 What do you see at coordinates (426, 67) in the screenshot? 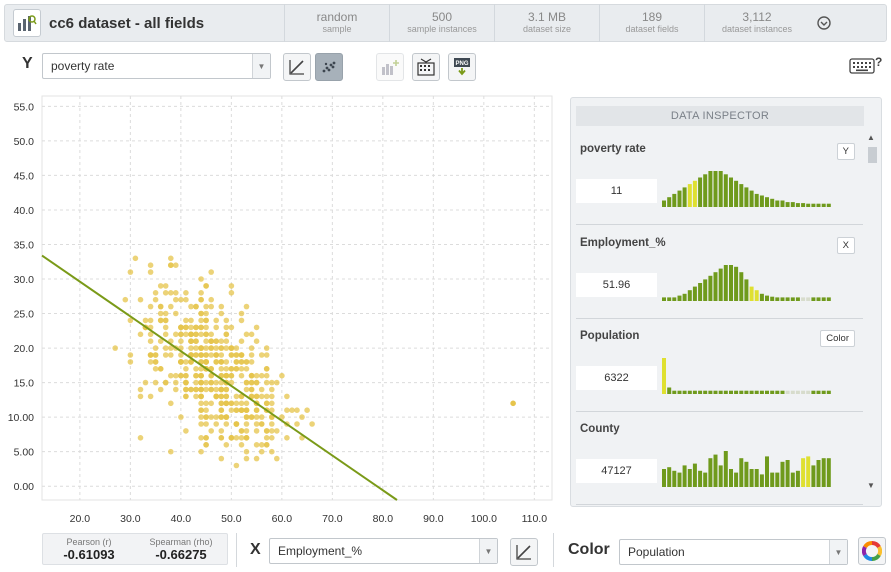
I see `filter-grid-button` at bounding box center [426, 67].